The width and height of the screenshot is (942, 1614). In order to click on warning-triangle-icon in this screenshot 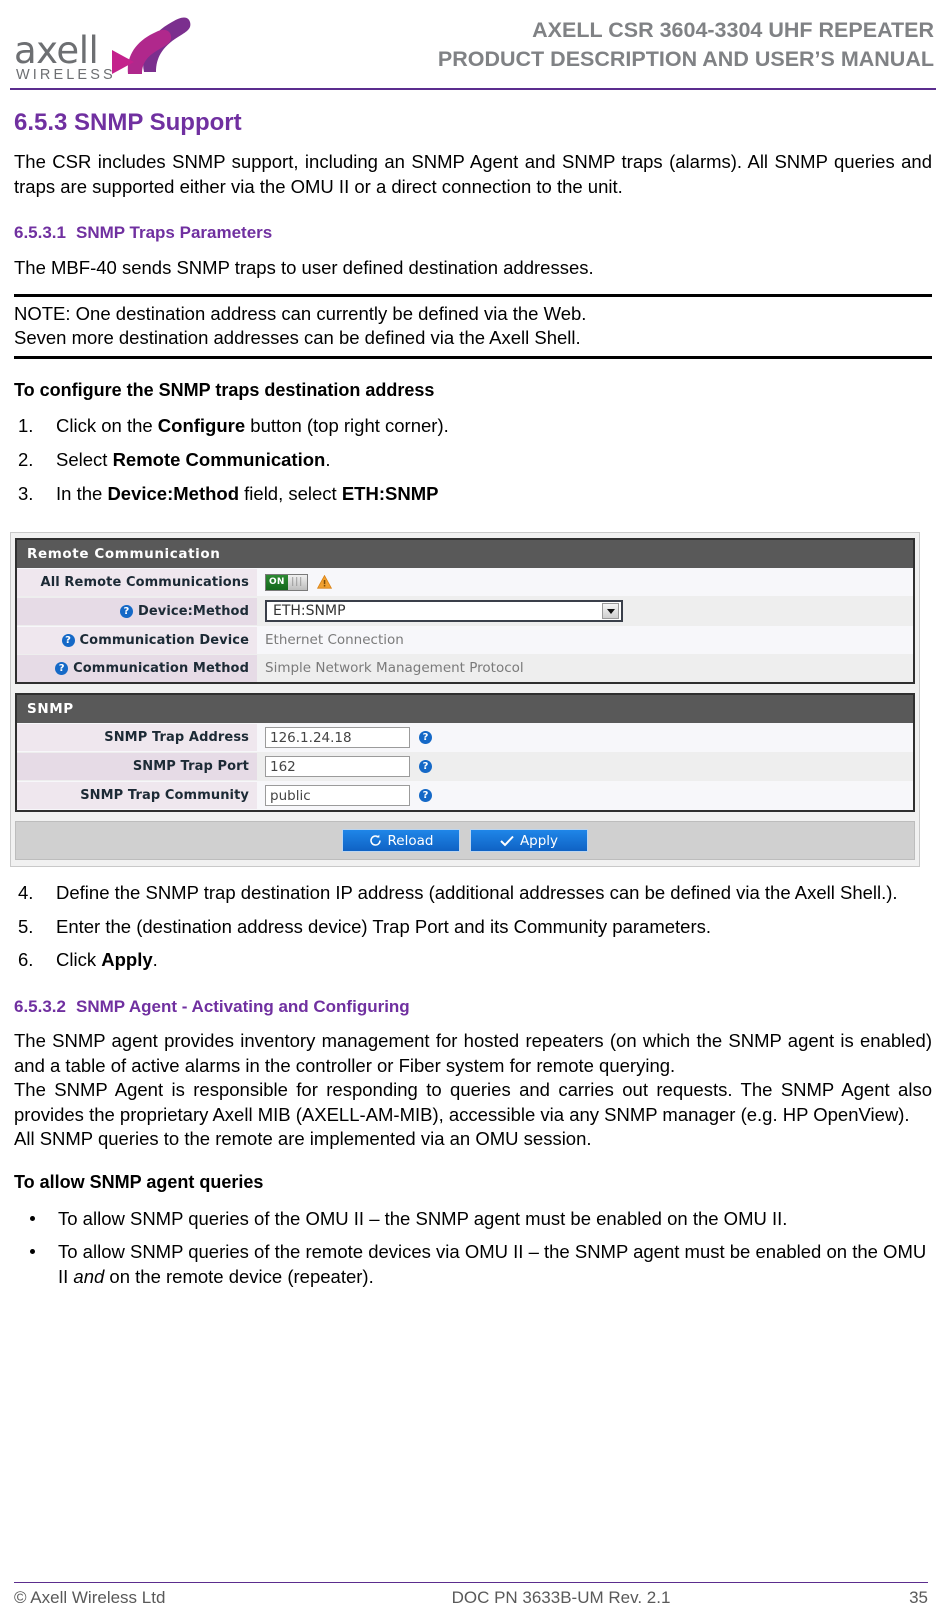, I will do `click(324, 582)`.